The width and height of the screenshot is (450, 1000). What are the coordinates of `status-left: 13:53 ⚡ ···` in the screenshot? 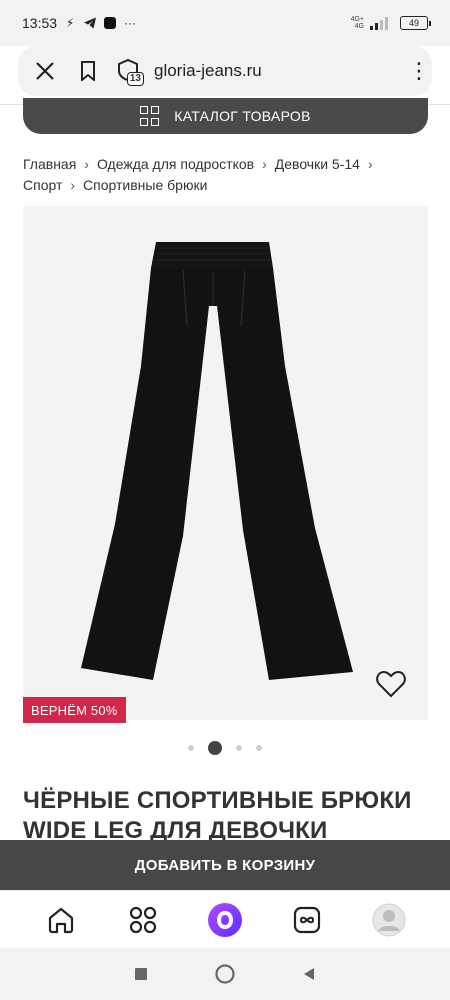 It's located at (79, 23).